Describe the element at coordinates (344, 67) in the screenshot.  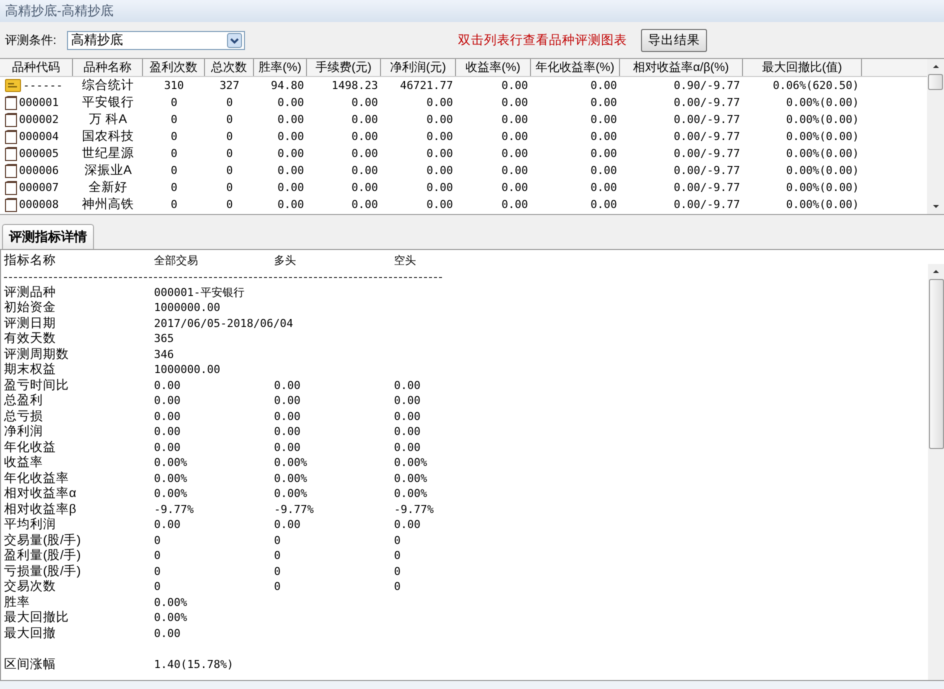
I see `column-header: 手续费(元)` at that location.